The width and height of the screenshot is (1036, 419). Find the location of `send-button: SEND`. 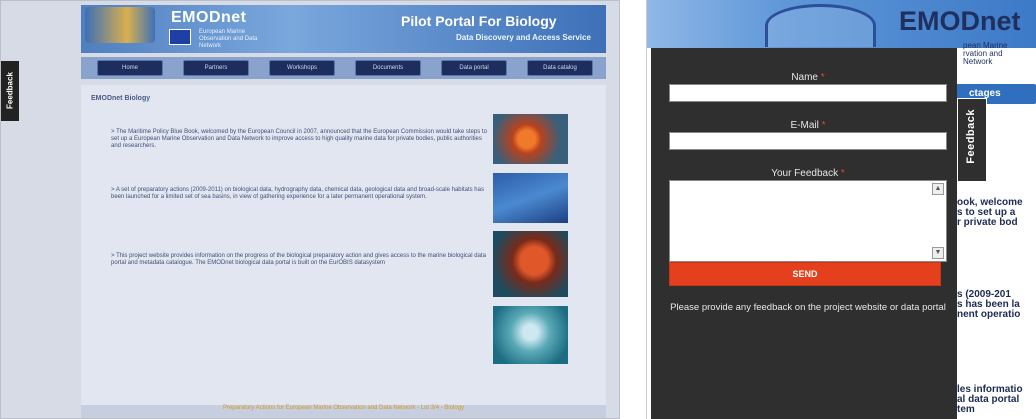

send-button: SEND is located at coordinates (805, 274).